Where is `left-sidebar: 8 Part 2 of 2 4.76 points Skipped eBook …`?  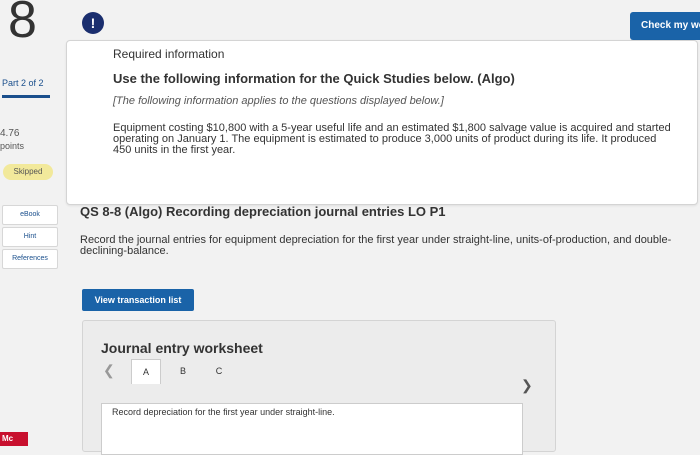
left-sidebar: 8 Part 2 of 2 4.76 points Skipped eBook … is located at coordinates (31, 223).